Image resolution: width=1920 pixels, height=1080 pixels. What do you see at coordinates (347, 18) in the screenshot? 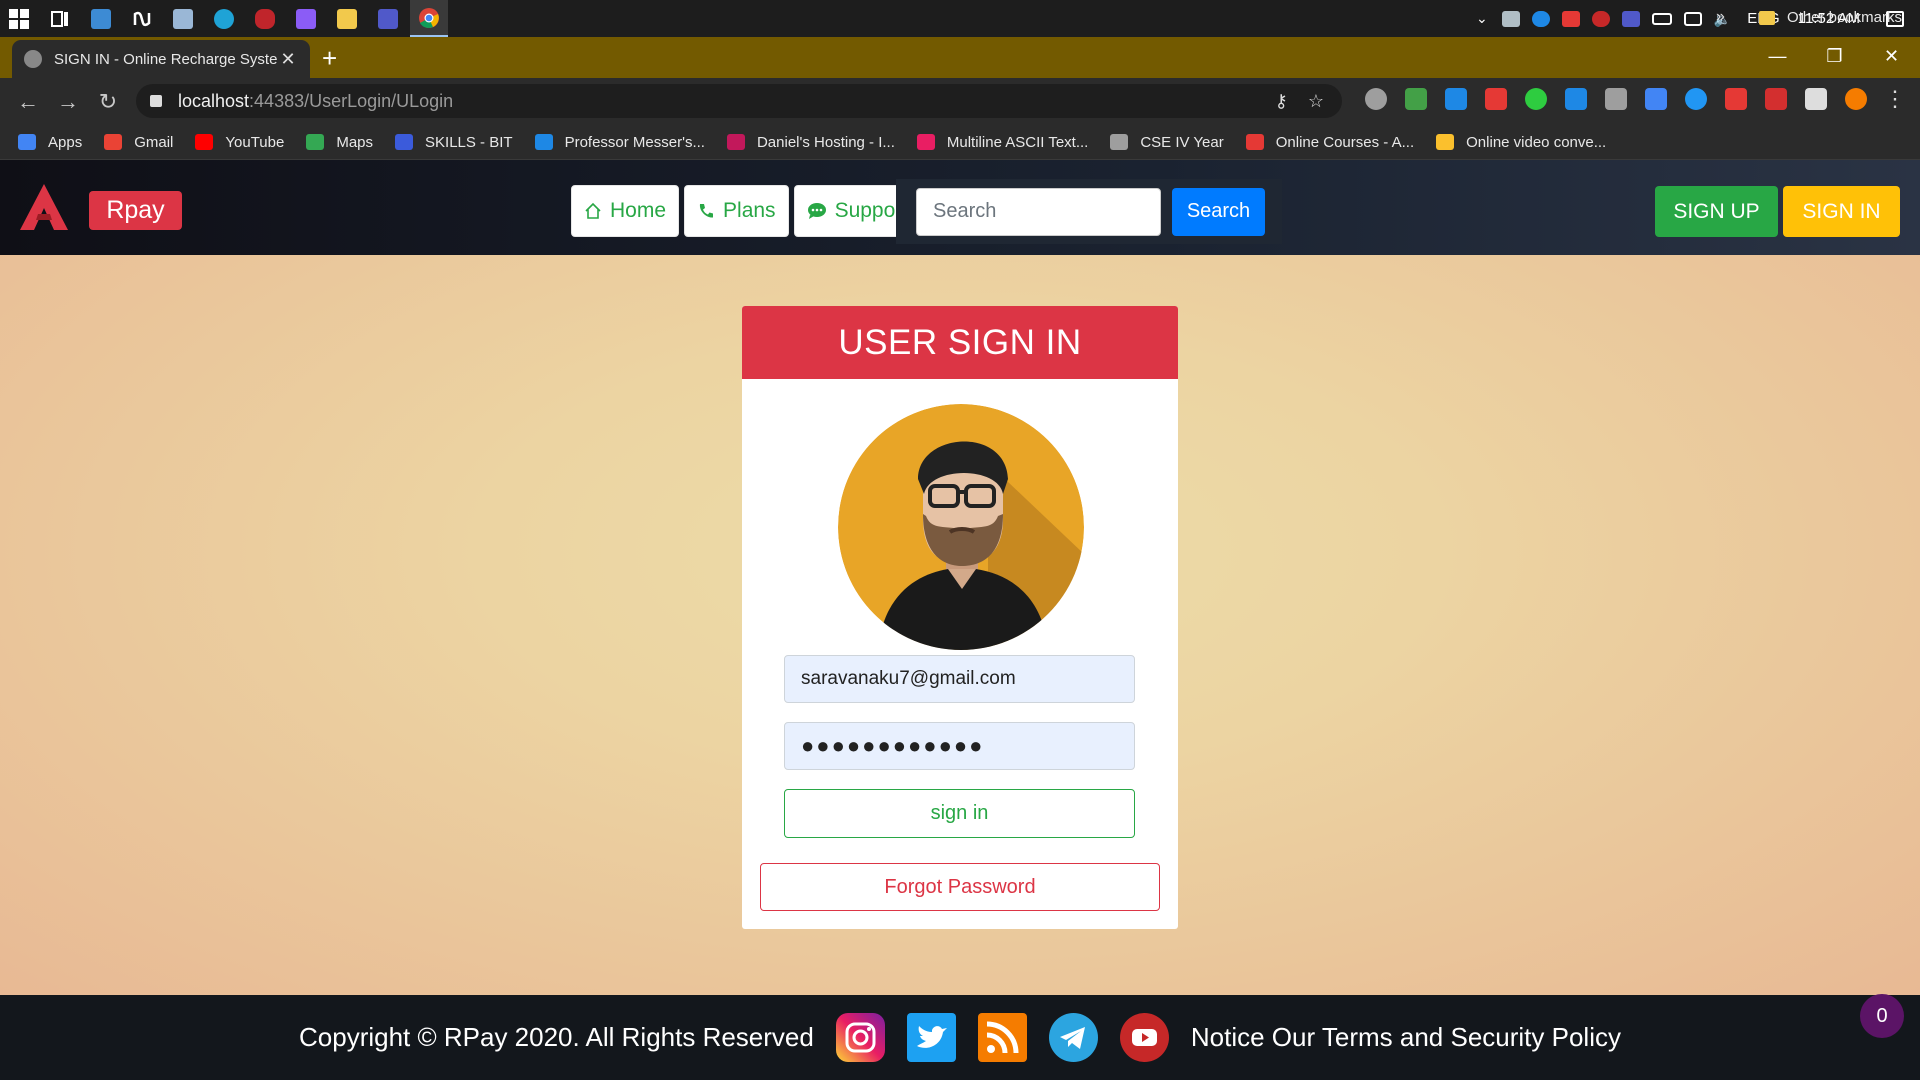
I see `file-explorer-icon` at bounding box center [347, 18].